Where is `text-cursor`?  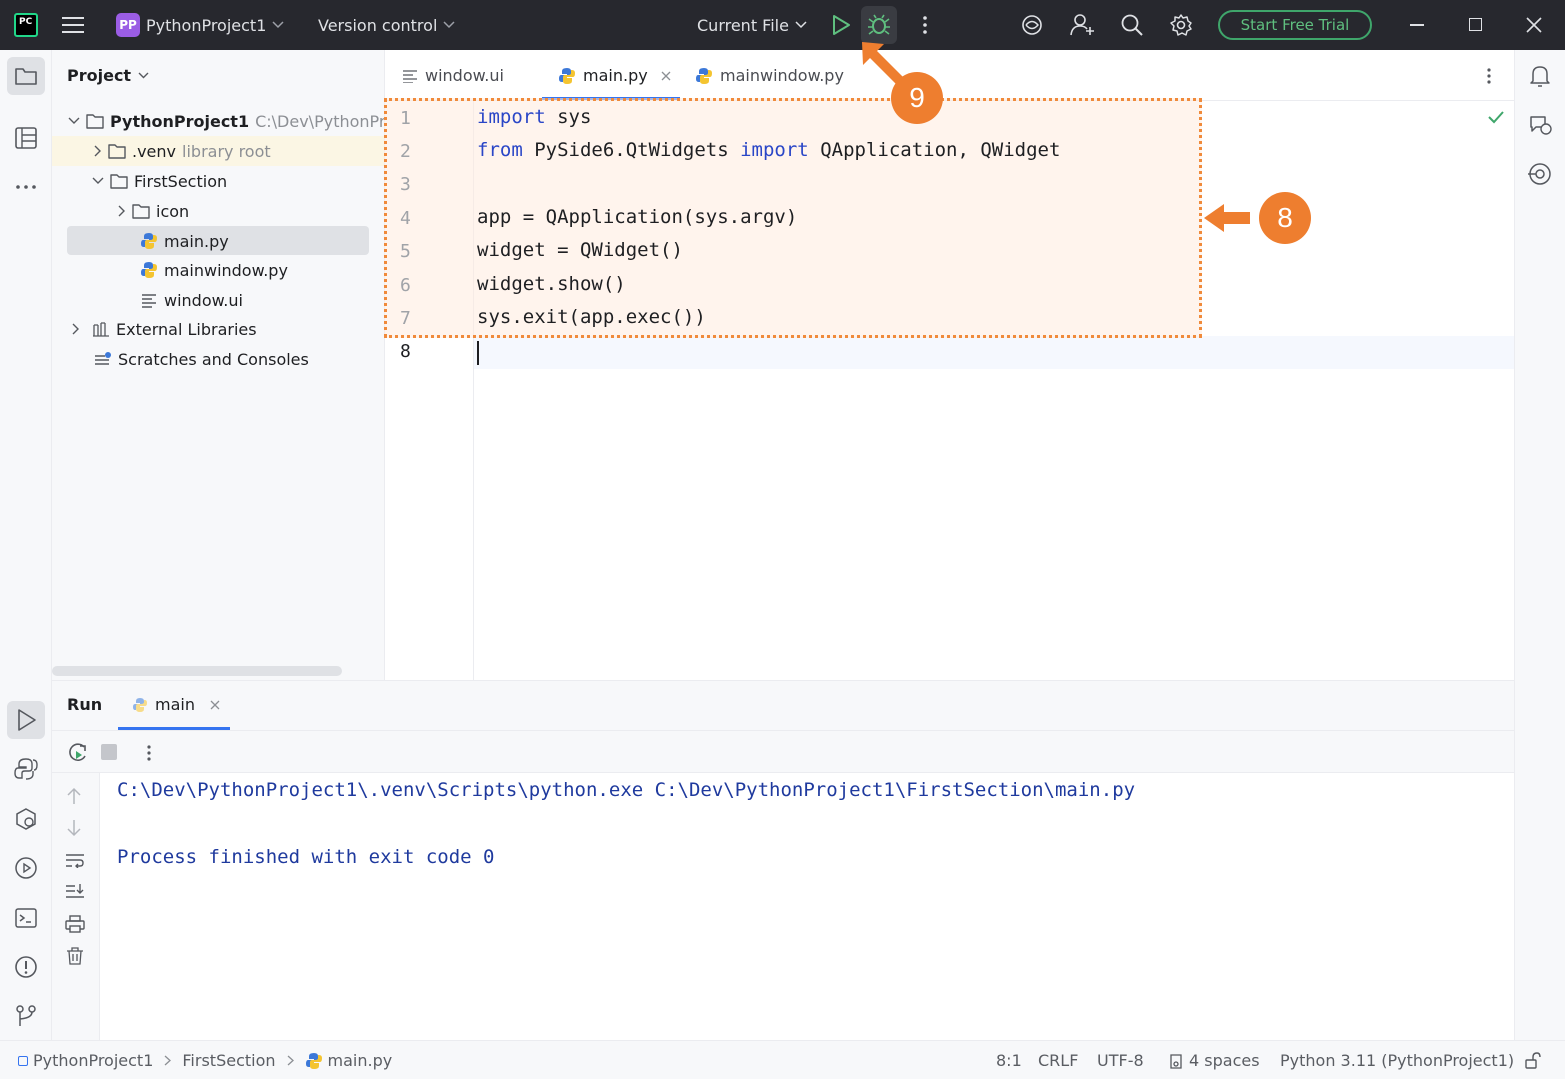
text-cursor is located at coordinates (478, 353).